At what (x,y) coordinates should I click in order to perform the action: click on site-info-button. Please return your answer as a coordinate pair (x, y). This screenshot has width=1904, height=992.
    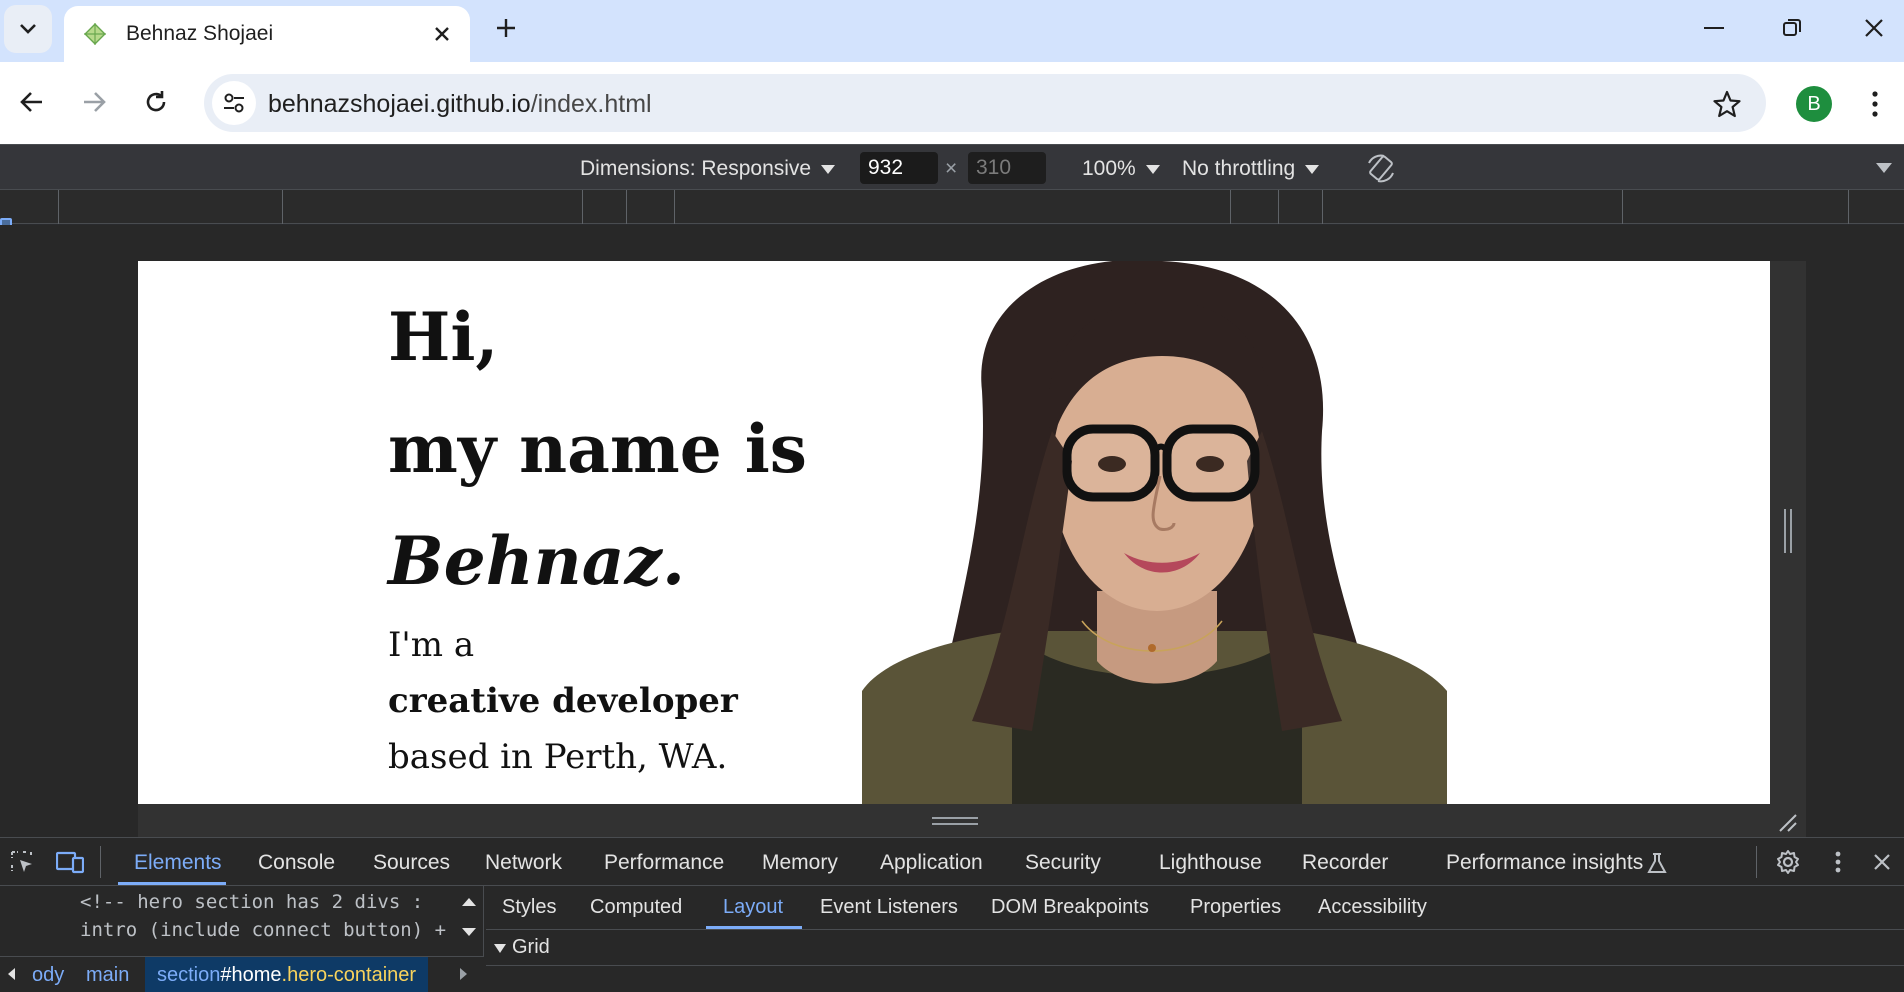
    Looking at the image, I should click on (234, 103).